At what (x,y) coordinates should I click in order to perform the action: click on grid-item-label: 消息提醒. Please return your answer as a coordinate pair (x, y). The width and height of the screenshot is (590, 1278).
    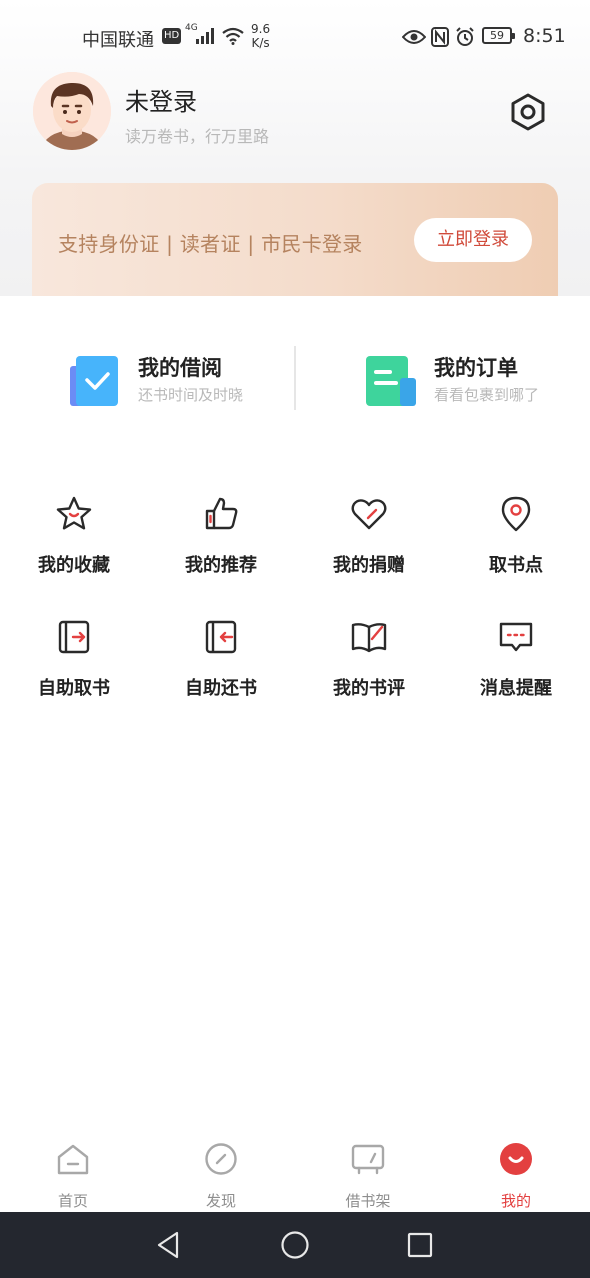
    Looking at the image, I should click on (516, 688).